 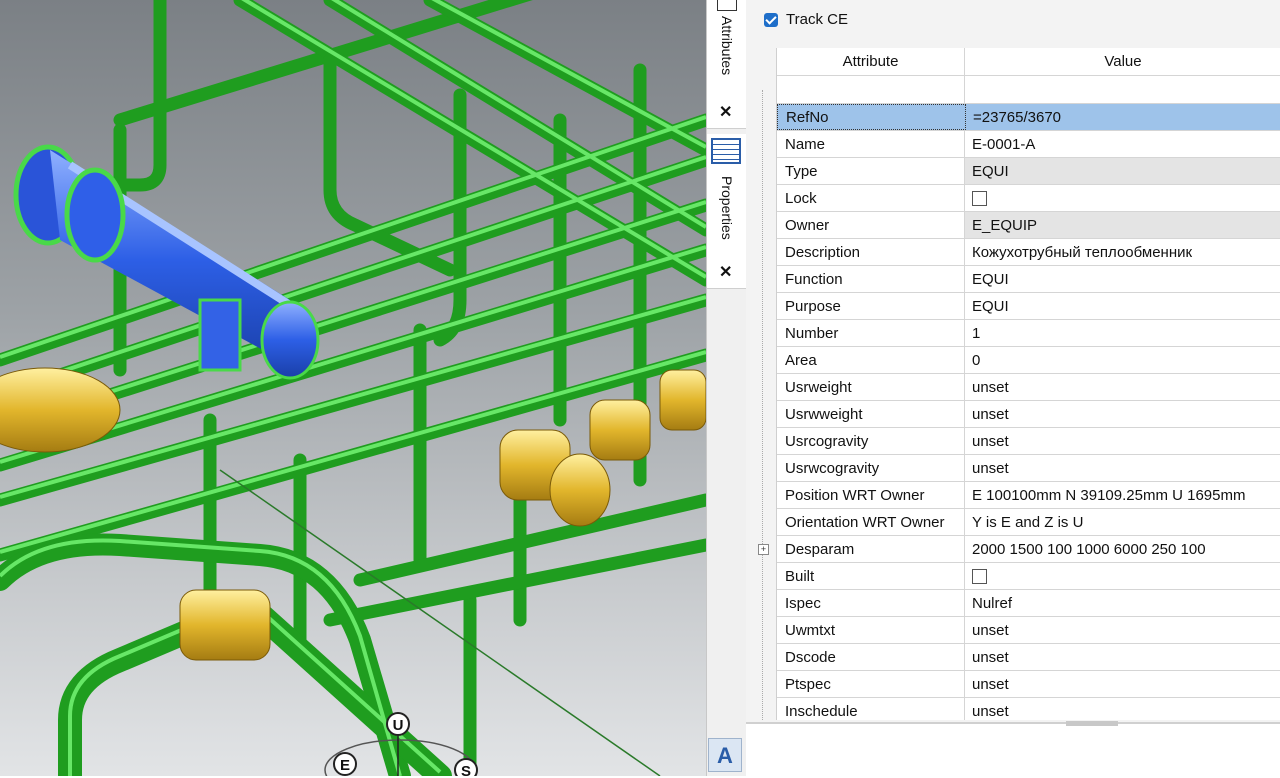 I want to click on tab-properties-label: Properties, so click(x=727, y=208).